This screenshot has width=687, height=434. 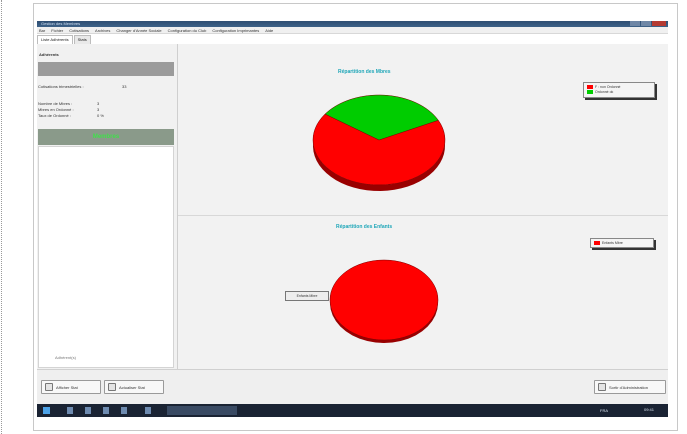 I want to click on tab-stats: Stats, so click(x=82, y=39).